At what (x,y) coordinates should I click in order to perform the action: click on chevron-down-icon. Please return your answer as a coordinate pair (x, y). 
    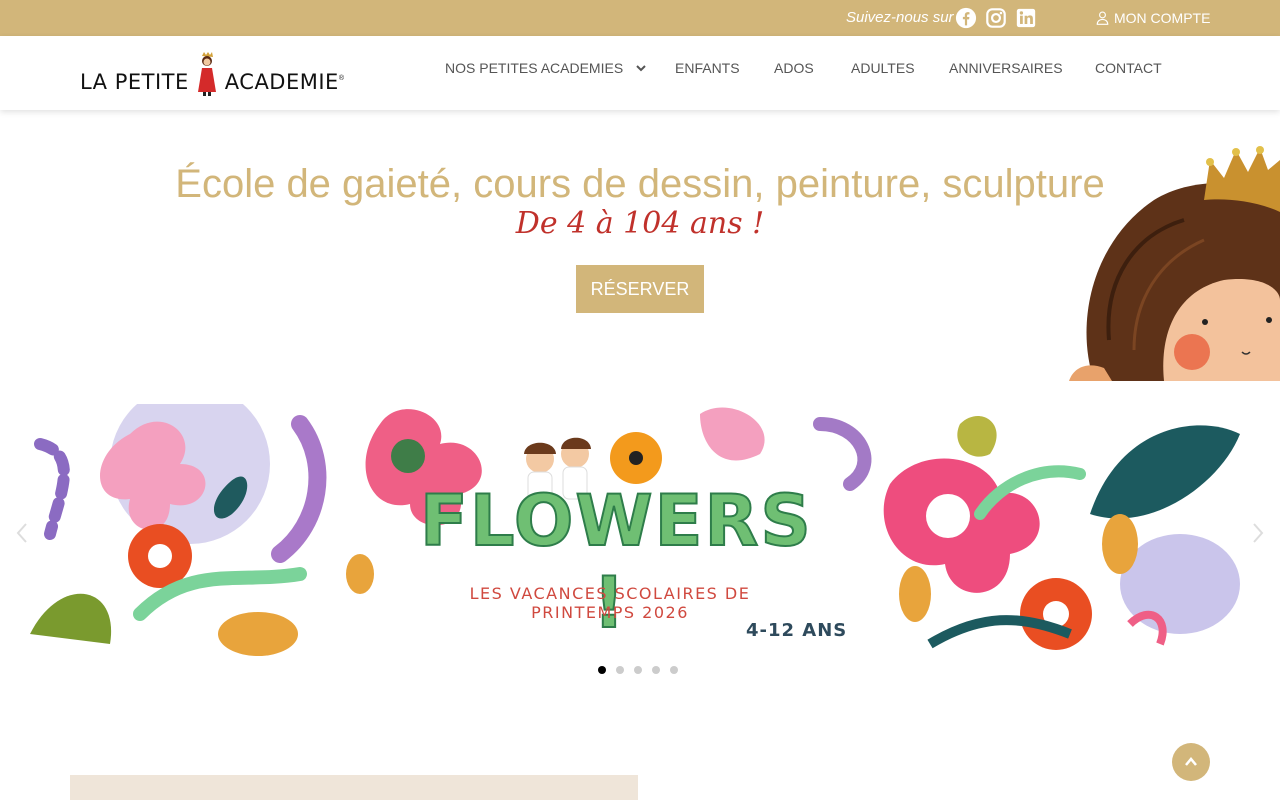
    Looking at the image, I should click on (641, 68).